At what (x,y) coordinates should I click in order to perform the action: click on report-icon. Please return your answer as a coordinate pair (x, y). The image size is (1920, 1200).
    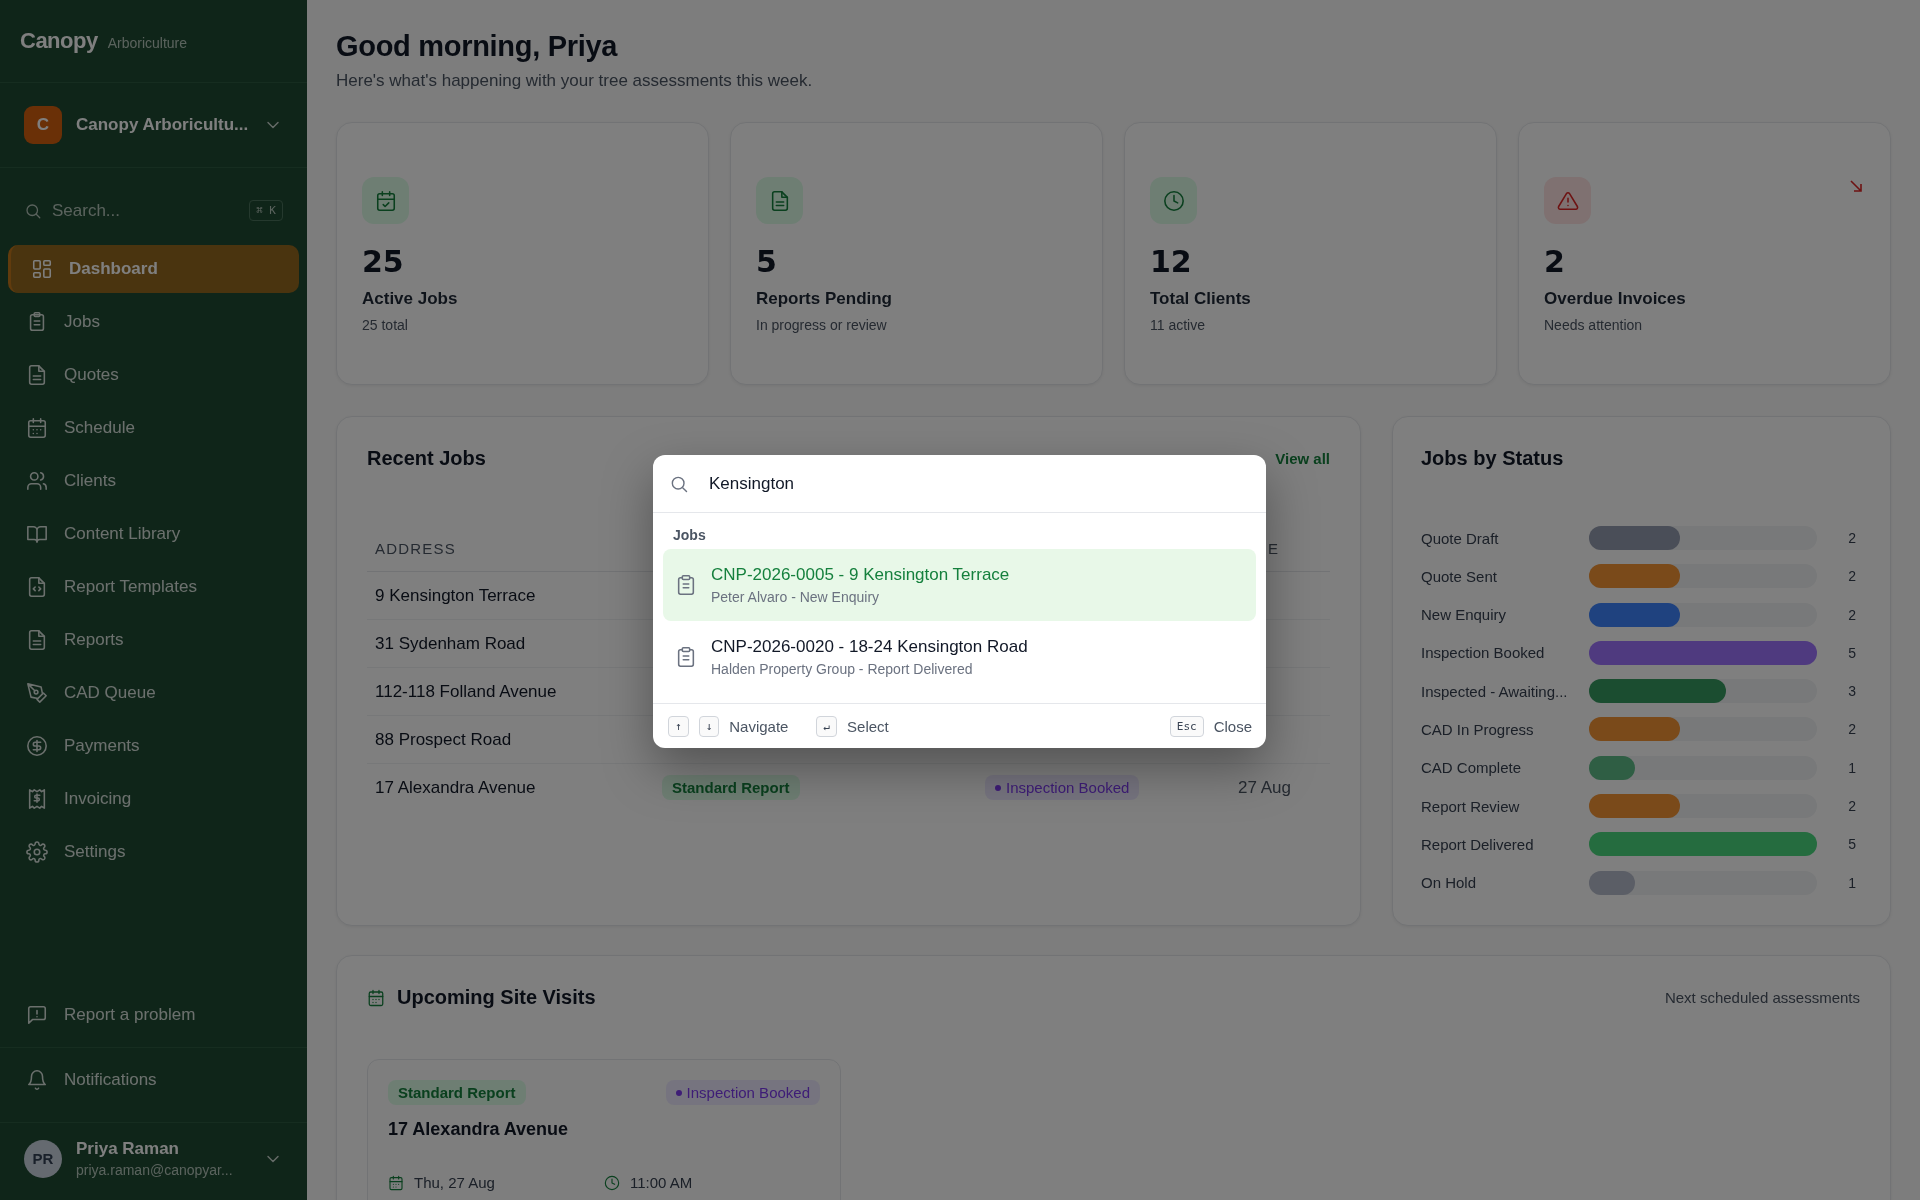
    Looking at the image, I should click on (37, 1015).